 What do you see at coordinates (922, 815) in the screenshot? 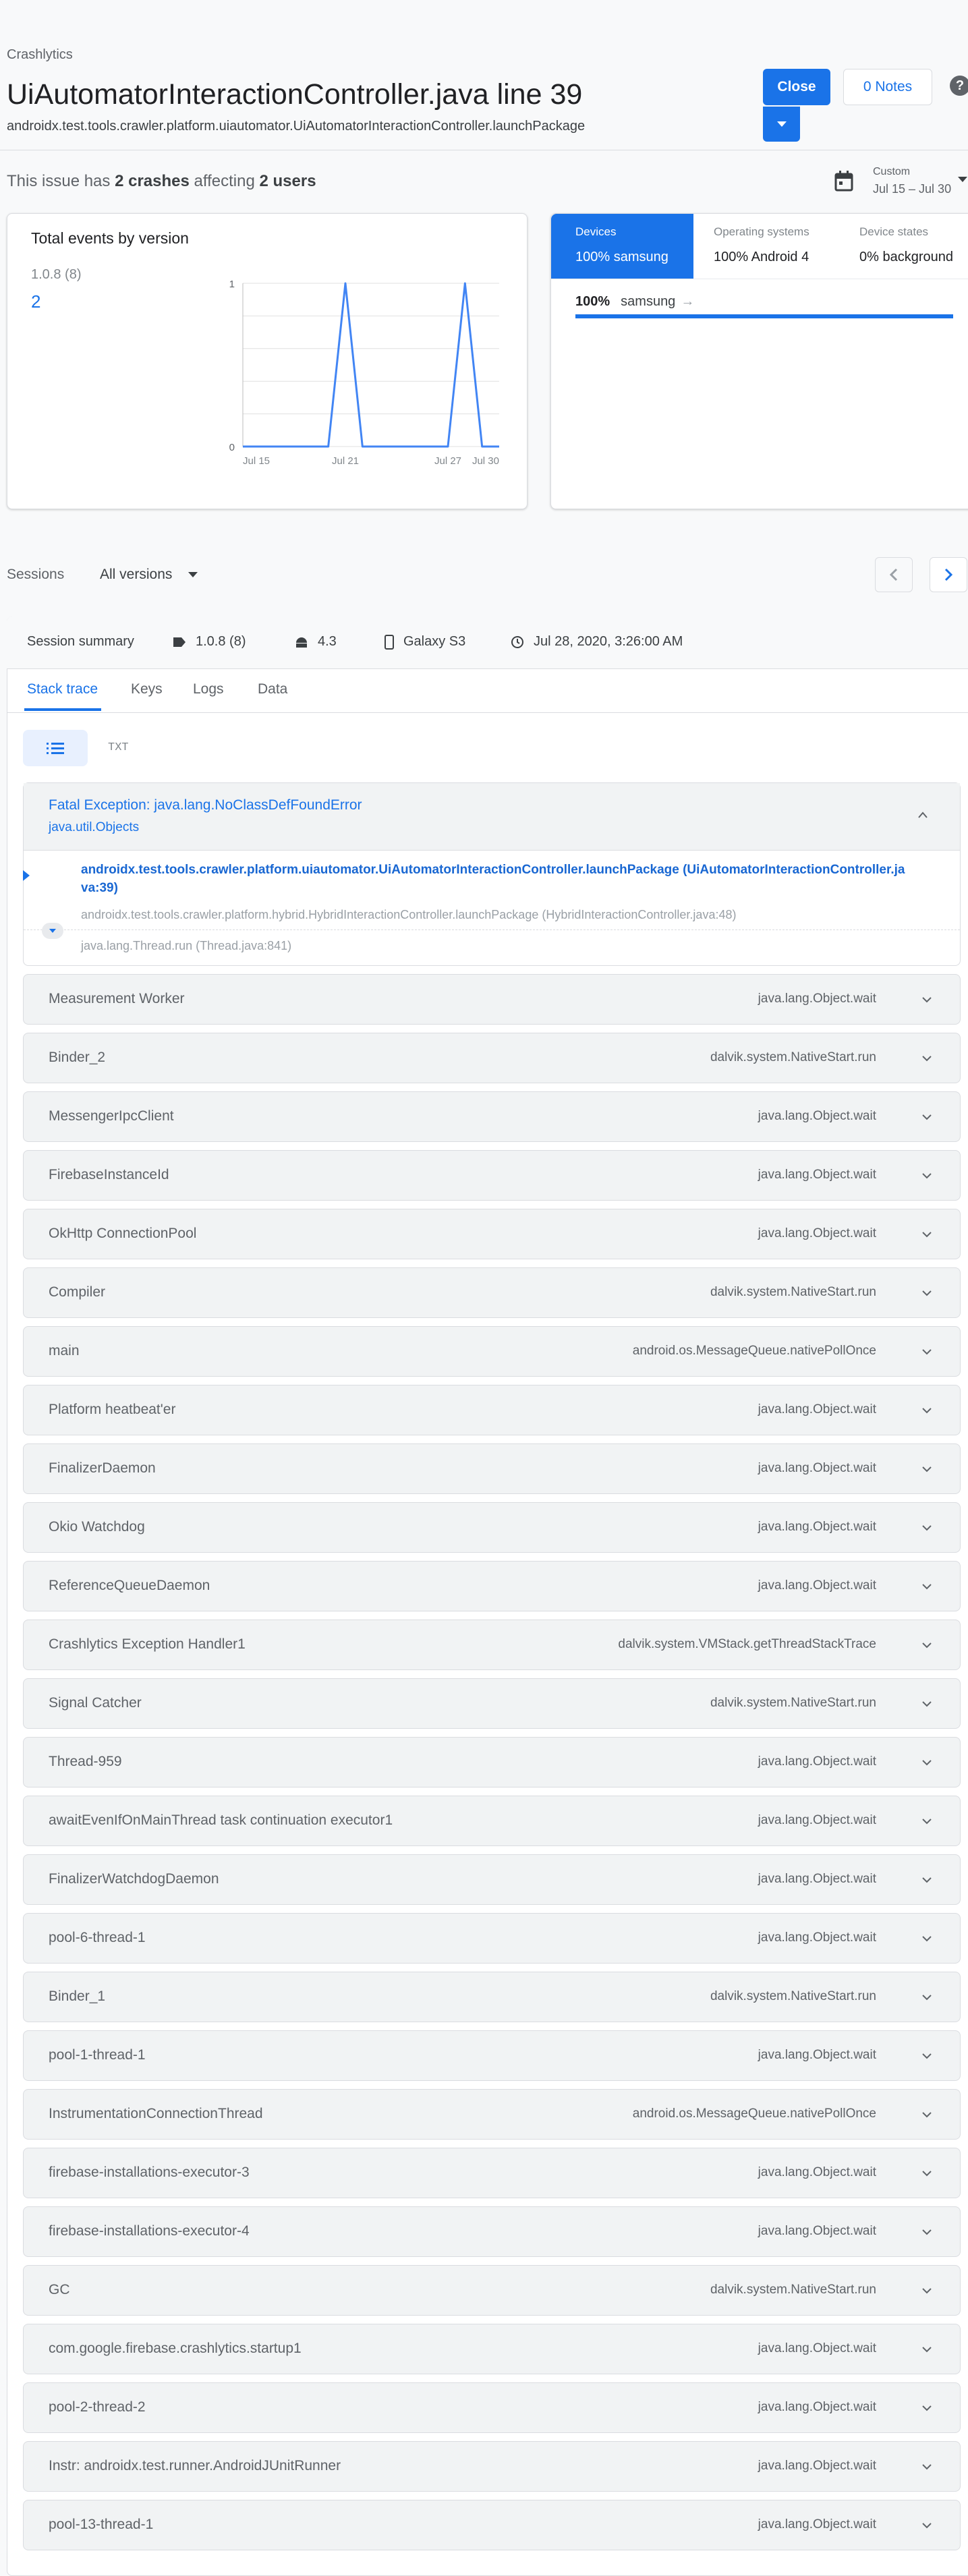
I see `chevron-up-icon` at bounding box center [922, 815].